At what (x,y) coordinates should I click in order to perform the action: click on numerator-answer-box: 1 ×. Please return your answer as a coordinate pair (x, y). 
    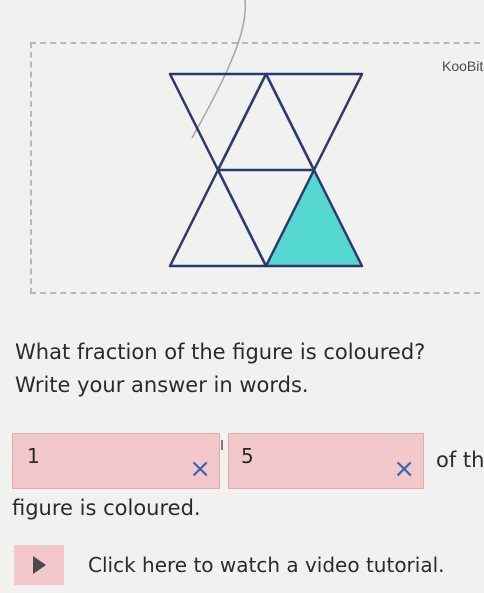
    Looking at the image, I should click on (116, 461).